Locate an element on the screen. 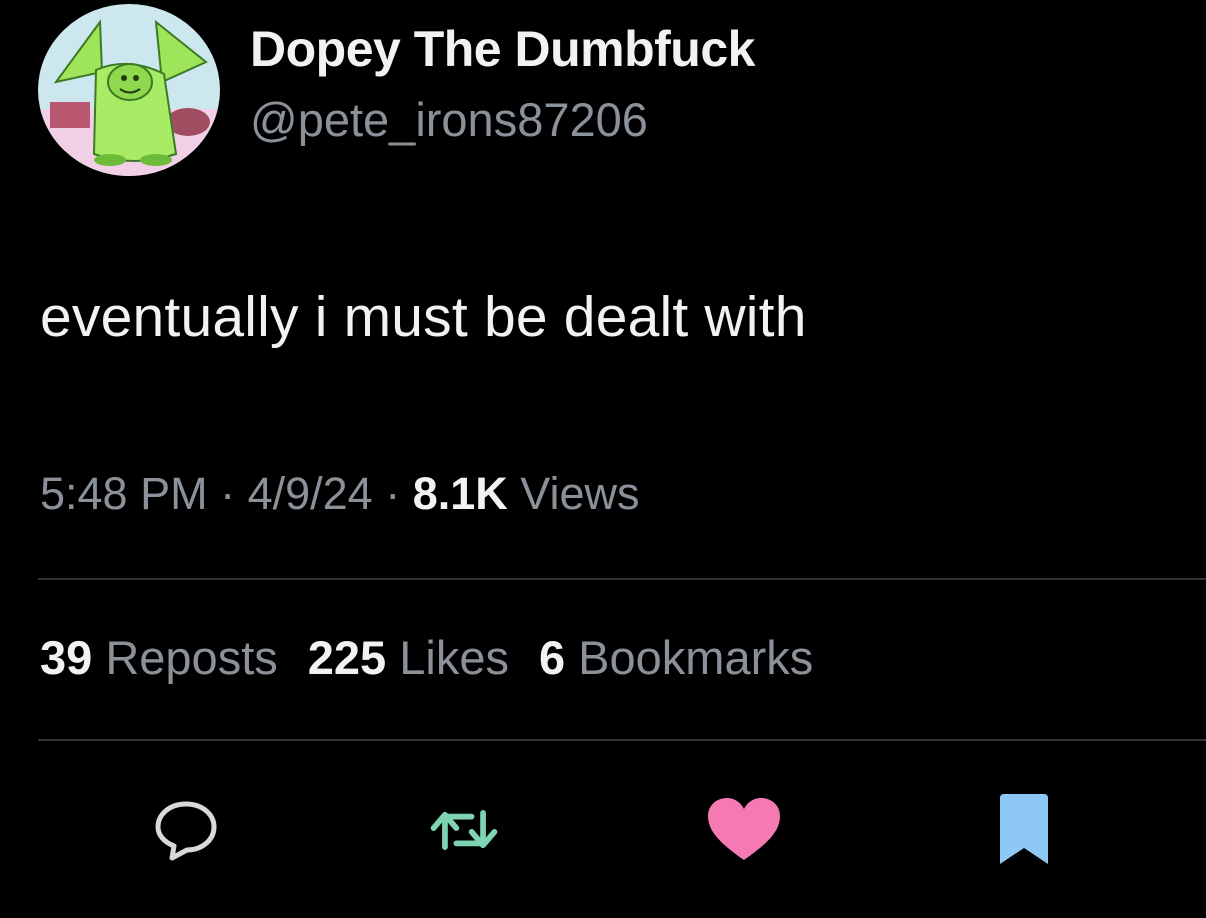 This screenshot has width=1206, height=918. heart-icon is located at coordinates (744, 829).